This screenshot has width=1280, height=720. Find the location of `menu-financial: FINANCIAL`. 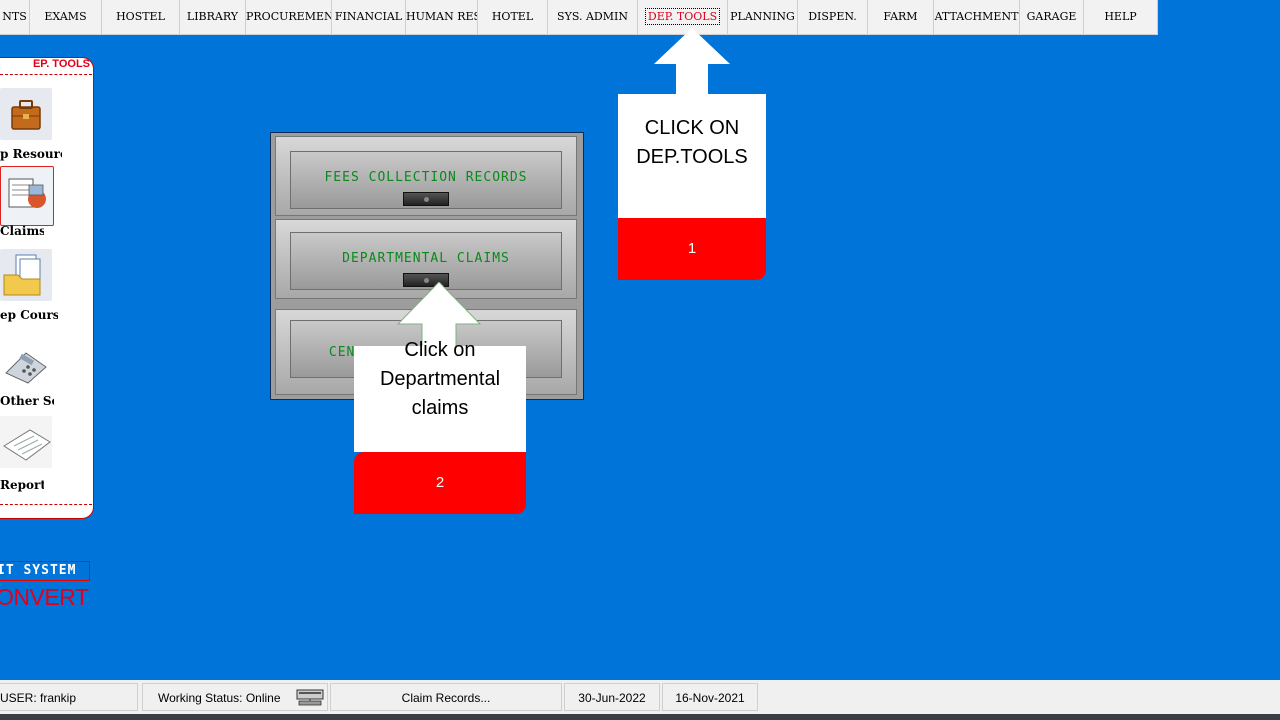

menu-financial: FINANCIAL is located at coordinates (369, 17).